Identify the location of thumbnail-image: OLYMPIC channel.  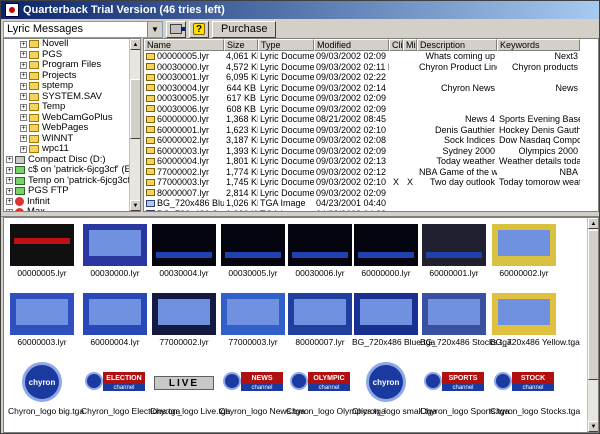
(320, 383).